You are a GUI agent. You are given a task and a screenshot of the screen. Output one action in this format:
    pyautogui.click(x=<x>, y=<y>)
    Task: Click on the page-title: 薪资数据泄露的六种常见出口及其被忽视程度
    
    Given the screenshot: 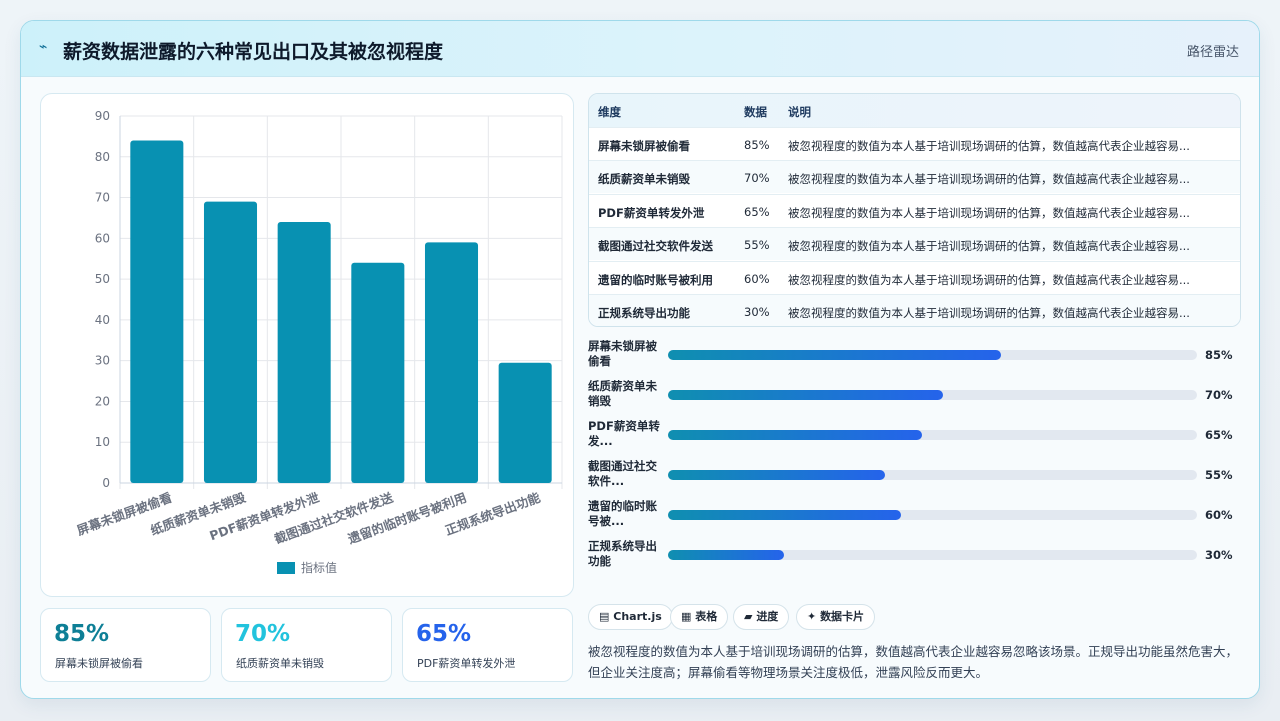 What is the action you would take?
    pyautogui.click(x=253, y=52)
    